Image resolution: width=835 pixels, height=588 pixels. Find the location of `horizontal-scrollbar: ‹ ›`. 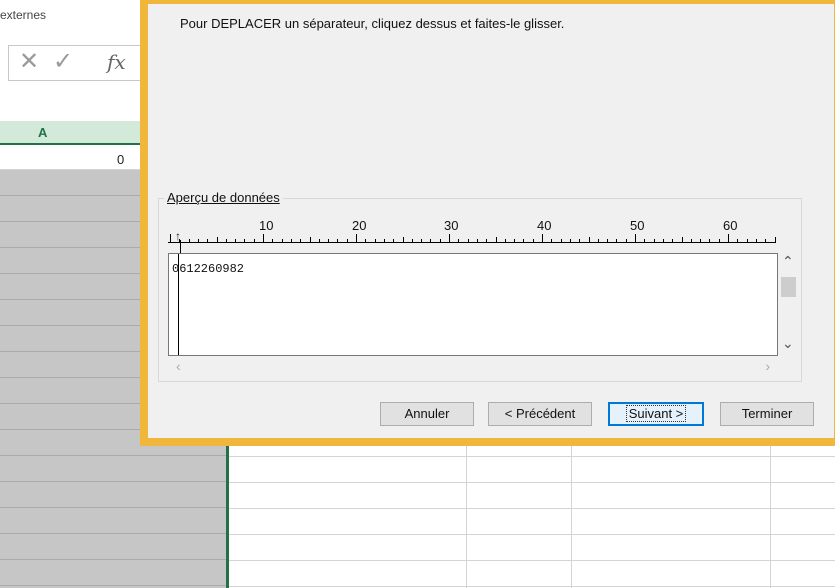

horizontal-scrollbar: ‹ › is located at coordinates (473, 366).